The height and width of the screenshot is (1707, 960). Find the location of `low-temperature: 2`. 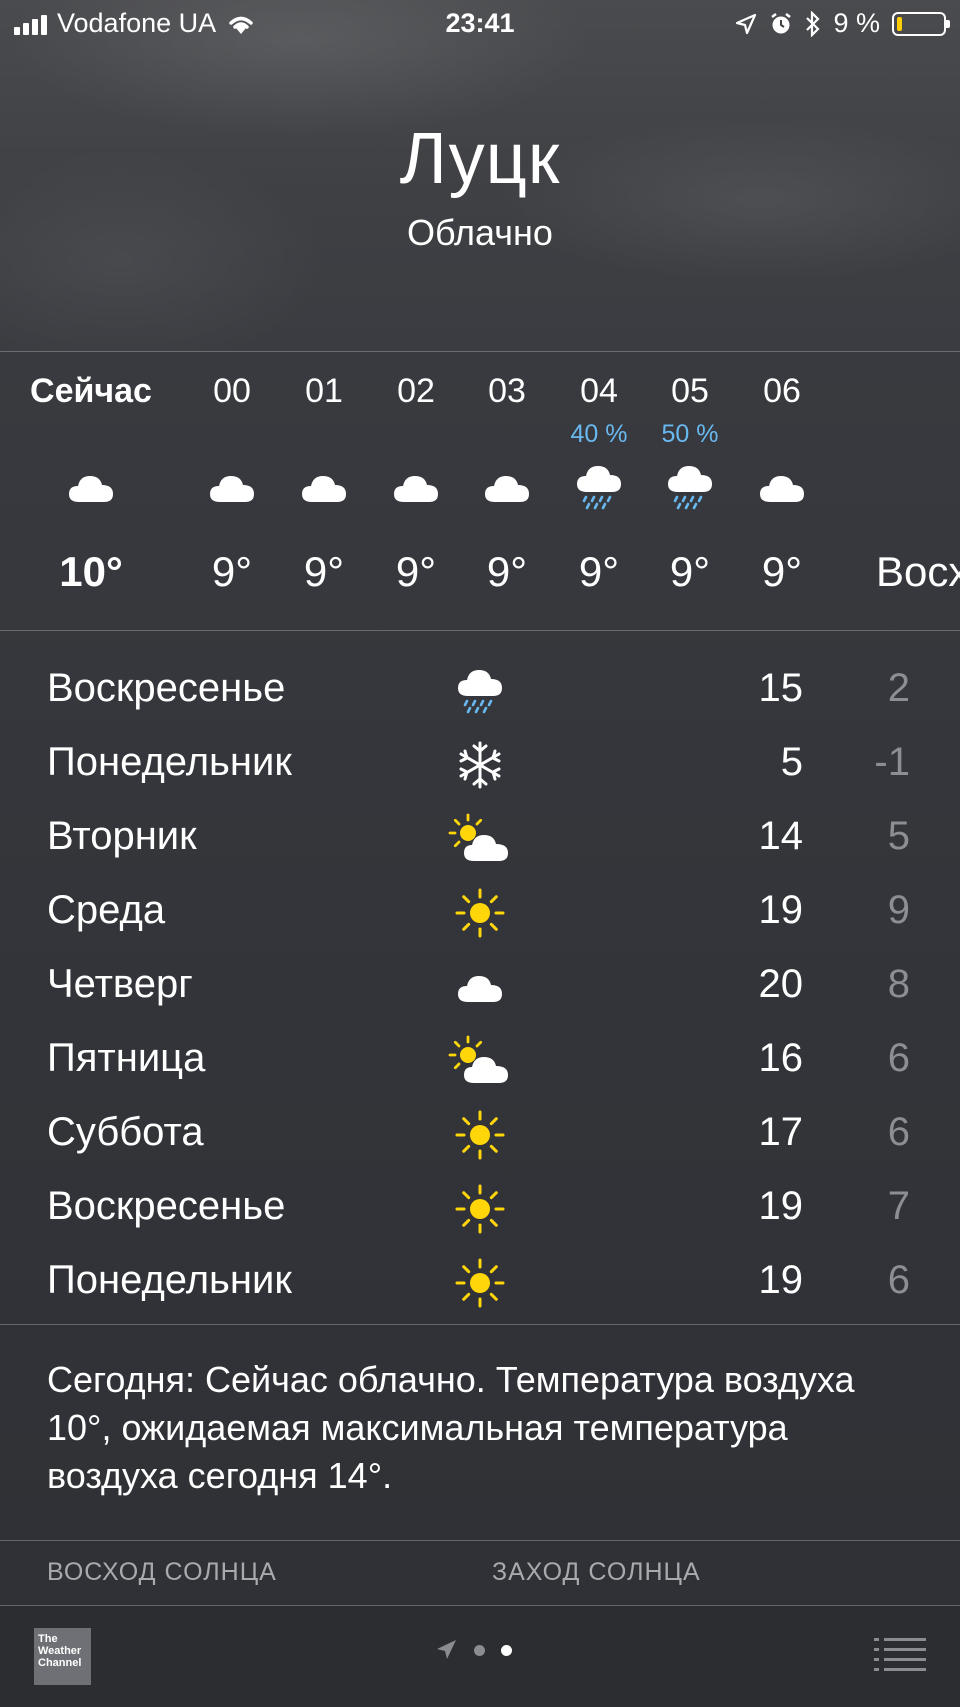

low-temperature: 2 is located at coordinates (898, 688).